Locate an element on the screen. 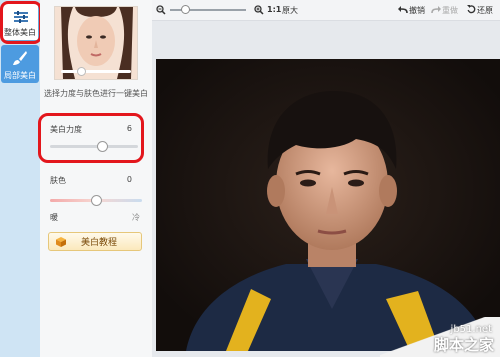 The image size is (500, 357). warm-label: 暖 is located at coordinates (54, 217).